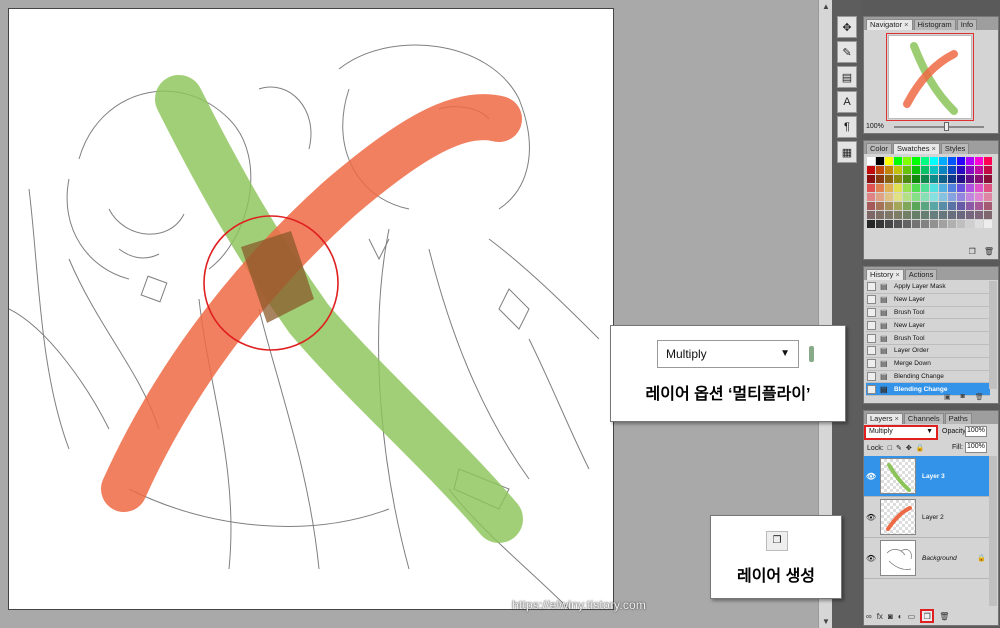 This screenshot has width=1000, height=628. Describe the element at coordinates (928, 338) in the screenshot. I see `history-item: ▤ Brush Tool` at that location.